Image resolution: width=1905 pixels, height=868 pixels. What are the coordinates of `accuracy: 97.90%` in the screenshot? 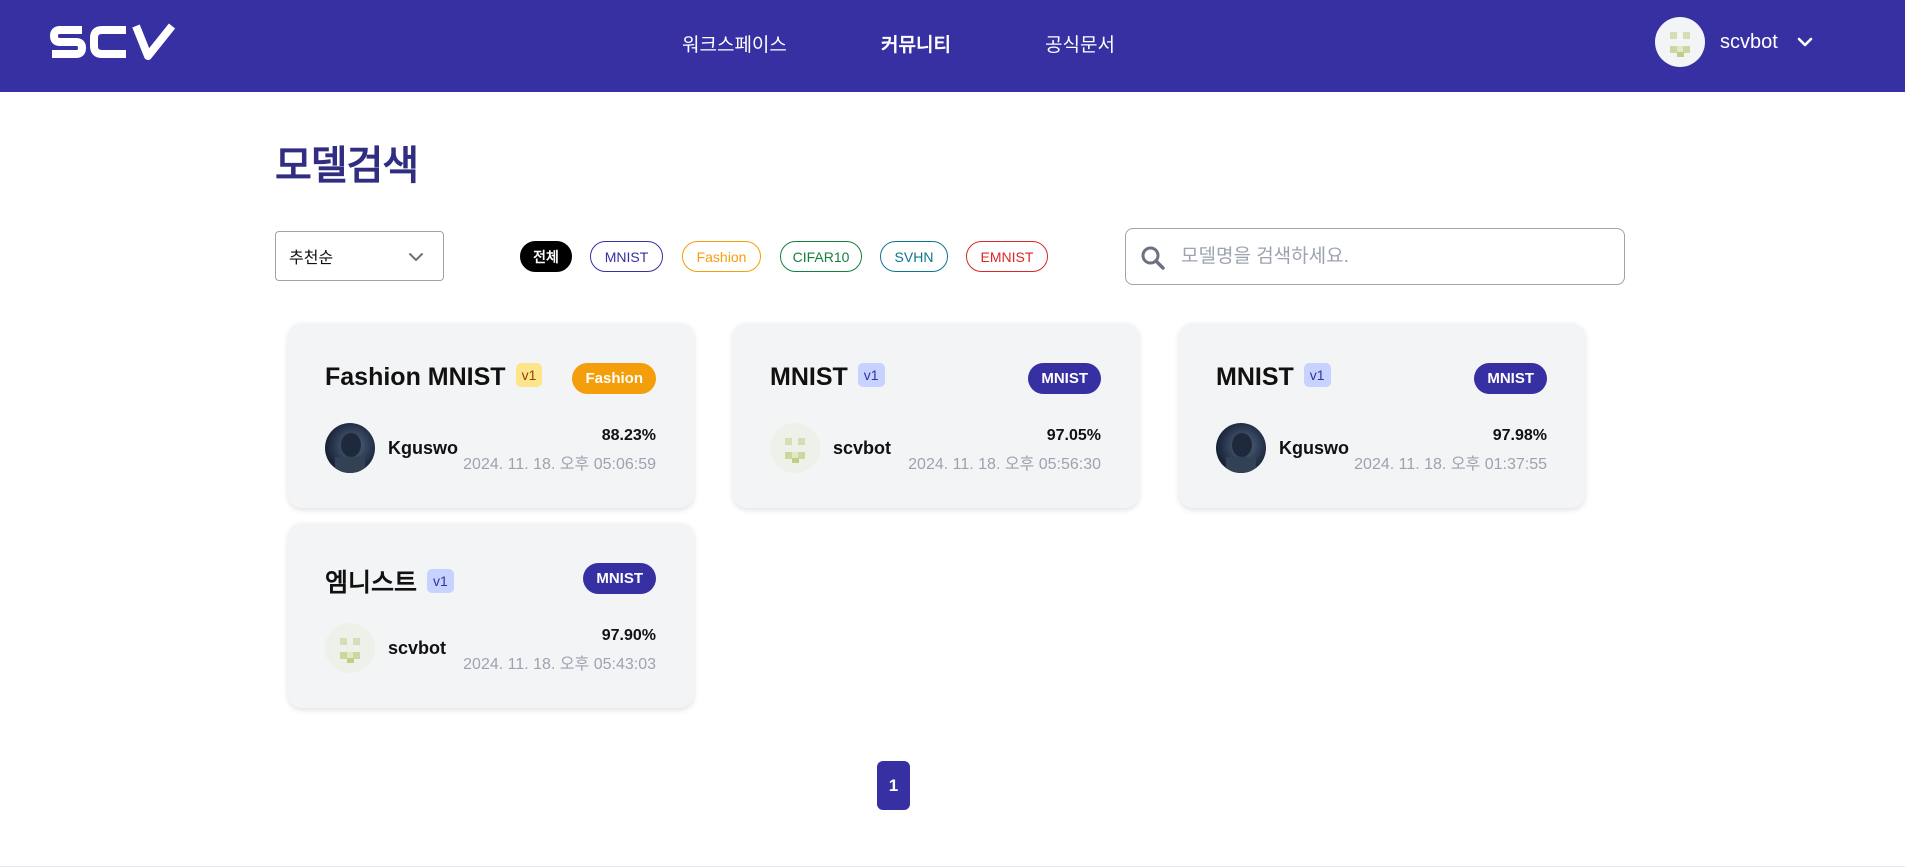 It's located at (628, 635).